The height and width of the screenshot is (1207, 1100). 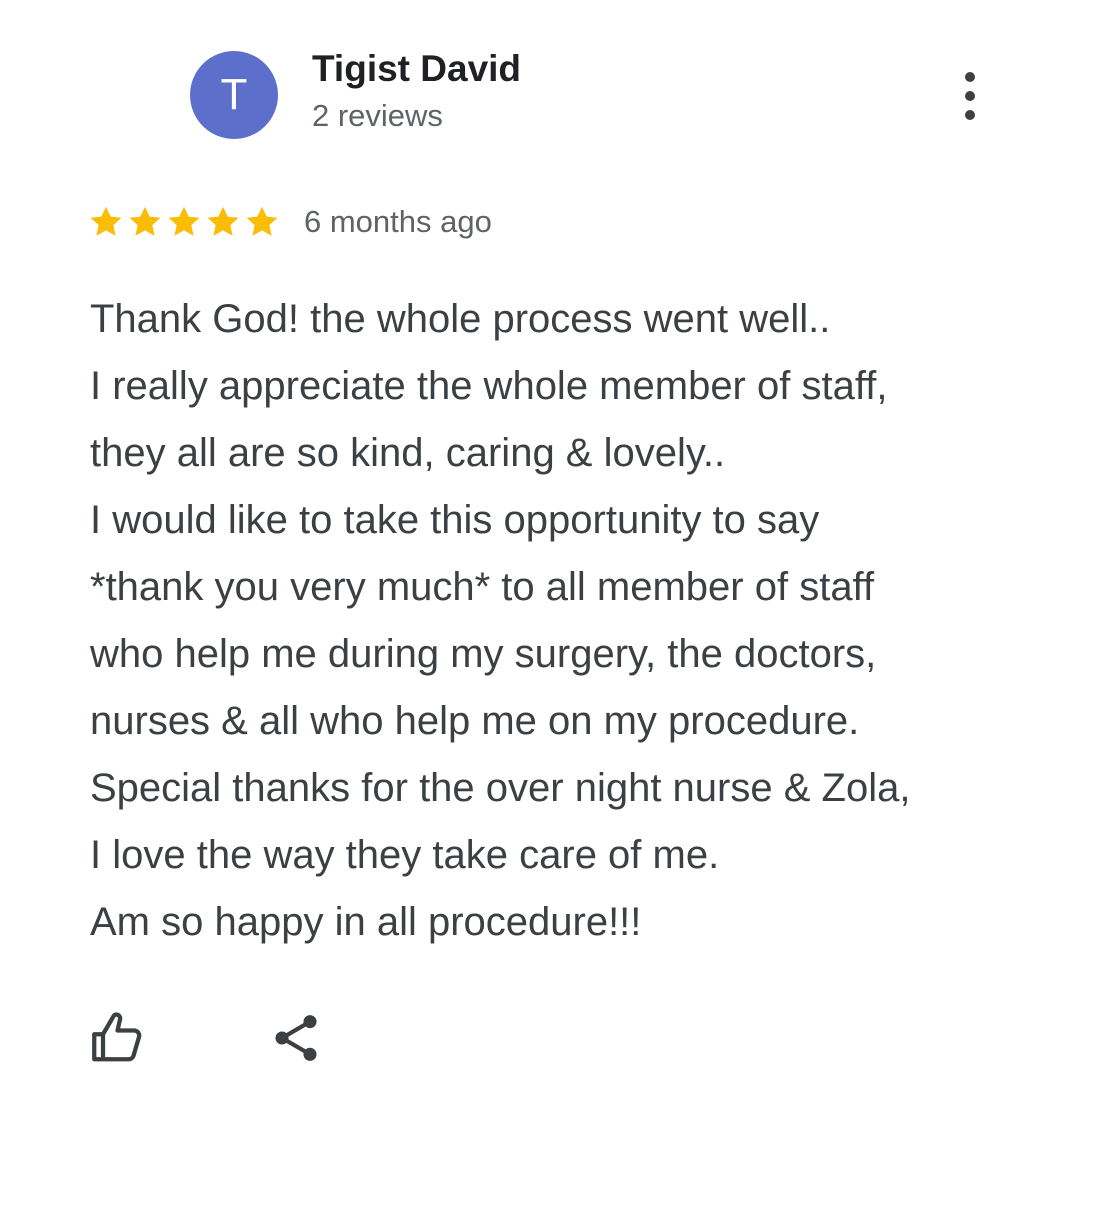 What do you see at coordinates (377, 116) in the screenshot?
I see `review-count: 2 reviews` at bounding box center [377, 116].